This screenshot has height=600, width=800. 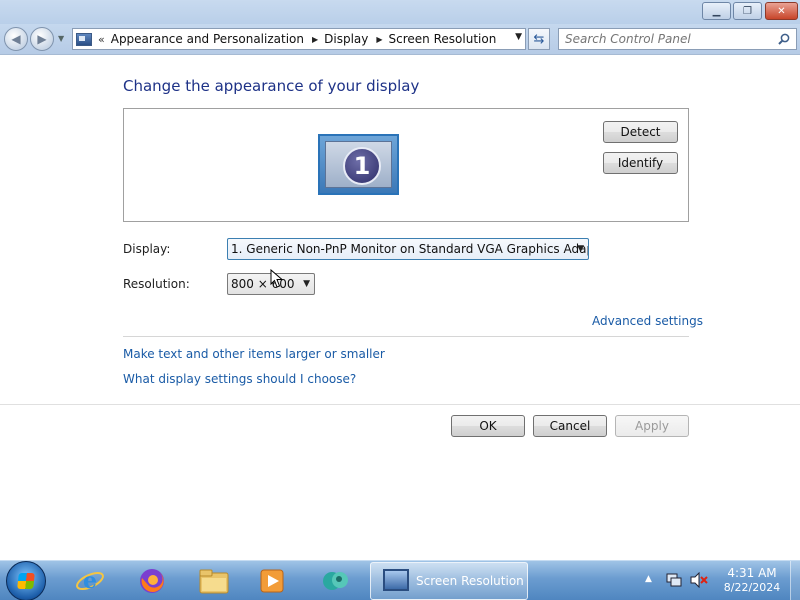 I want to click on show-hidden-icons-icon: ▲, so click(x=648, y=579).